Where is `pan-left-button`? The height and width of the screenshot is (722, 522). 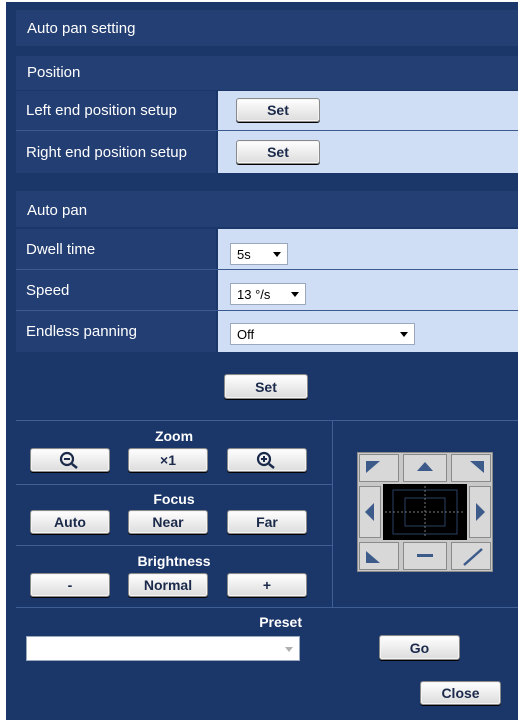 pan-left-button is located at coordinates (370, 512).